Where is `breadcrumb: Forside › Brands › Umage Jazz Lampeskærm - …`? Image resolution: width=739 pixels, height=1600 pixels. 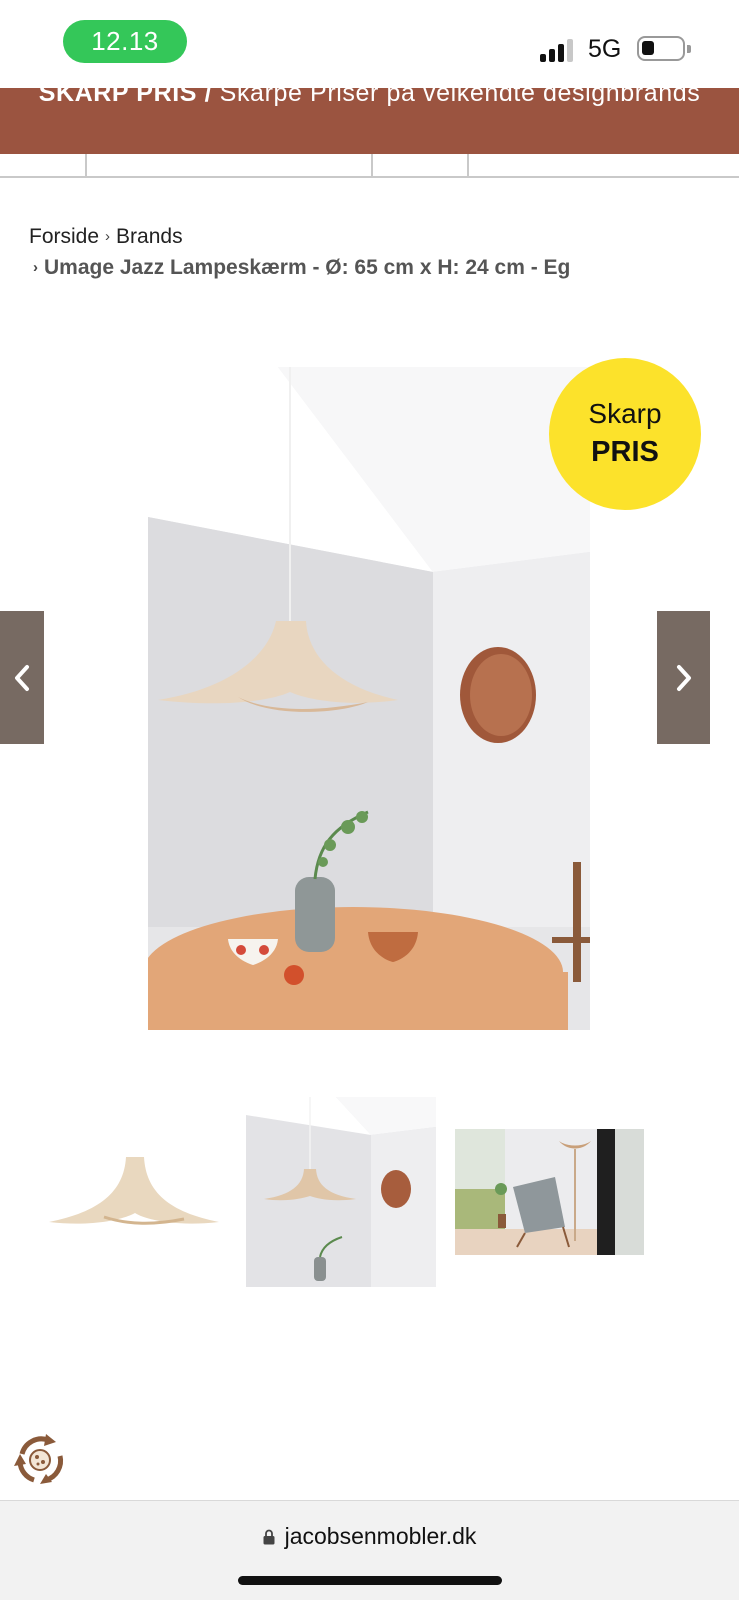
breadcrumb: Forside › Brands › Umage Jazz Lampeskærm - … is located at coordinates (374, 253).